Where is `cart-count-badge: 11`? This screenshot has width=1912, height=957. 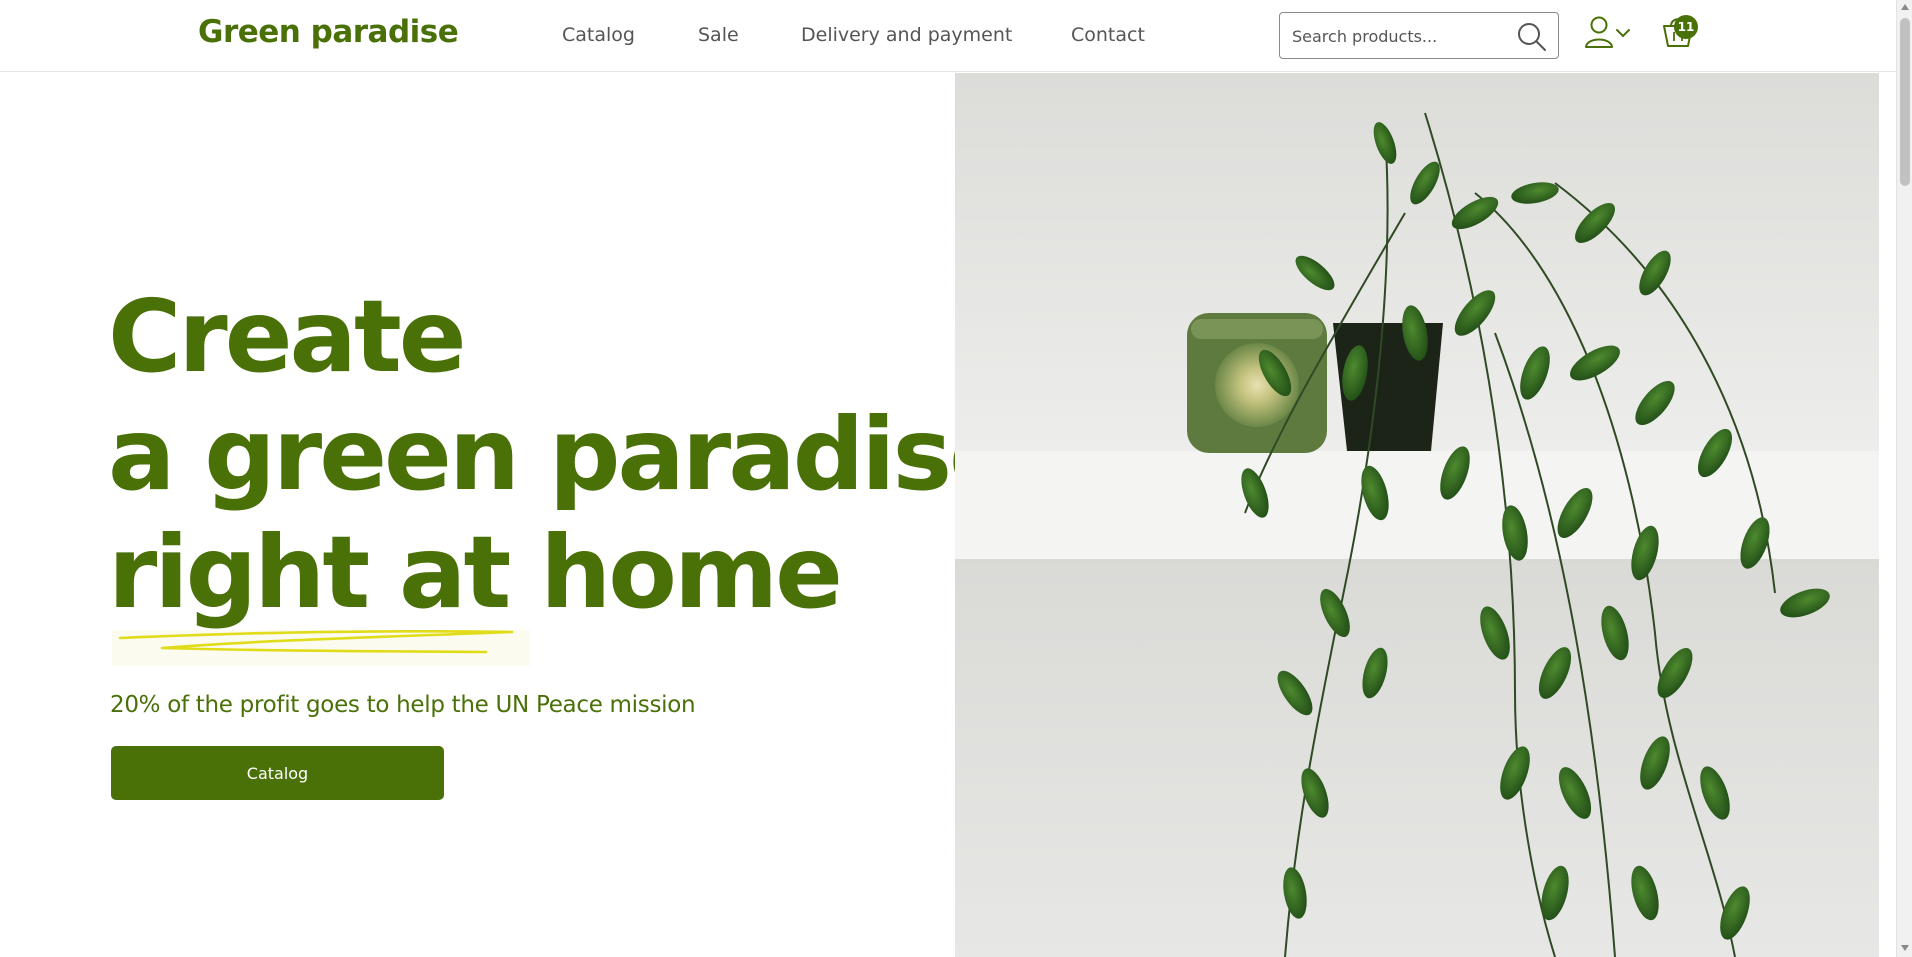
cart-count-badge: 11 is located at coordinates (1686, 27).